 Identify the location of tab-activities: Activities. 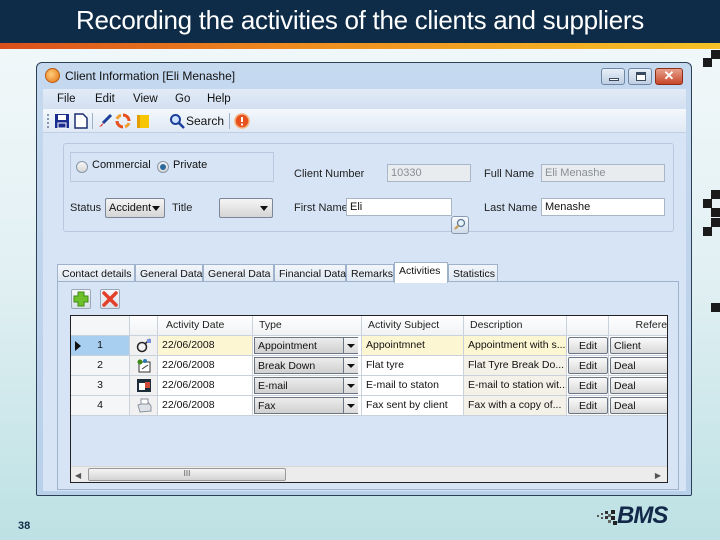
(421, 272).